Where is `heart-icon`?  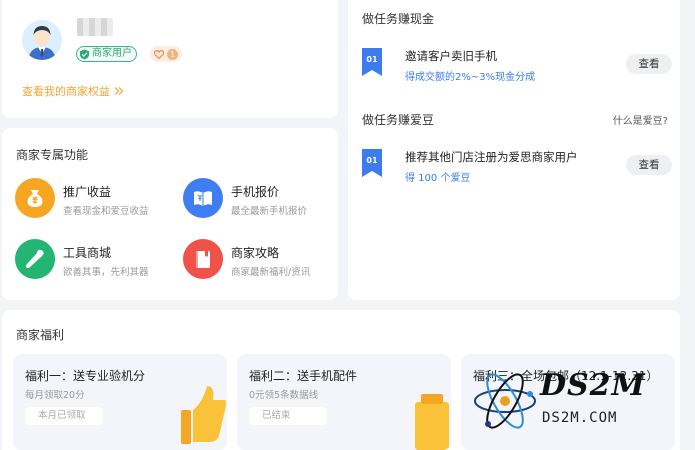 heart-icon is located at coordinates (159, 54).